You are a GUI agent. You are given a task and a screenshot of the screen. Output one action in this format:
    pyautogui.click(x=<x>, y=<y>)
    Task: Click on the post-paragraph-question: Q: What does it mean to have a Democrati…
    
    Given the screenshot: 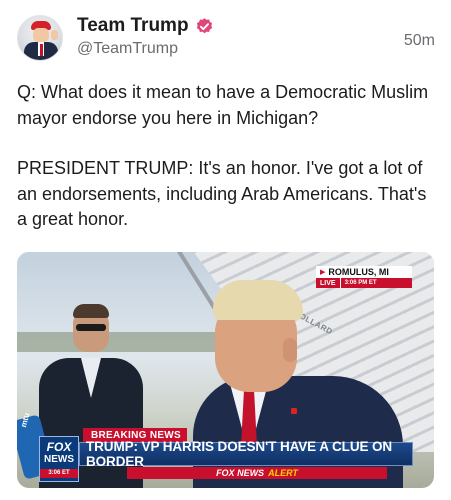 What is the action you would take?
    pyautogui.click(x=223, y=105)
    